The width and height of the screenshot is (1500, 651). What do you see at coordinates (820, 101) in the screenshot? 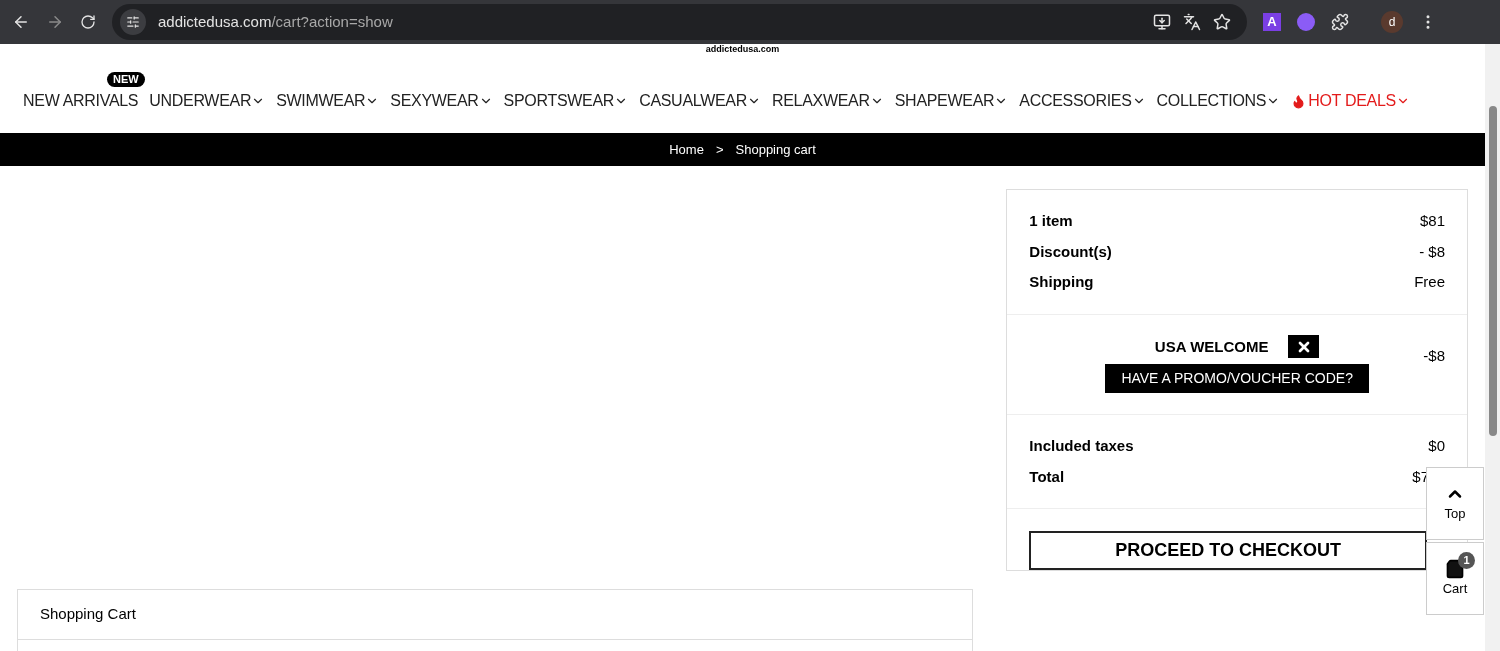
I see `nav-link: RELAXWEAR` at bounding box center [820, 101].